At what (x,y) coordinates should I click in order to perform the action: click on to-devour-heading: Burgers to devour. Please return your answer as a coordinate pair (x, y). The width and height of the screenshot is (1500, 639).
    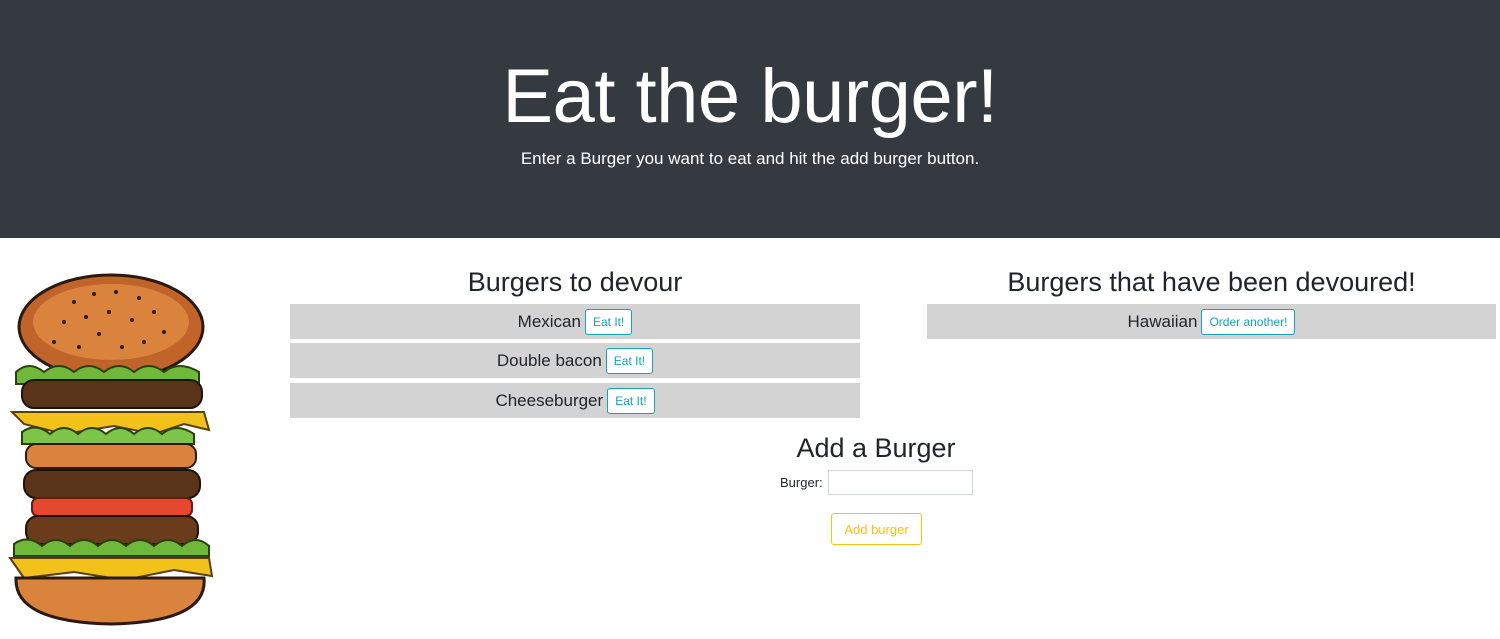
    Looking at the image, I should click on (575, 282).